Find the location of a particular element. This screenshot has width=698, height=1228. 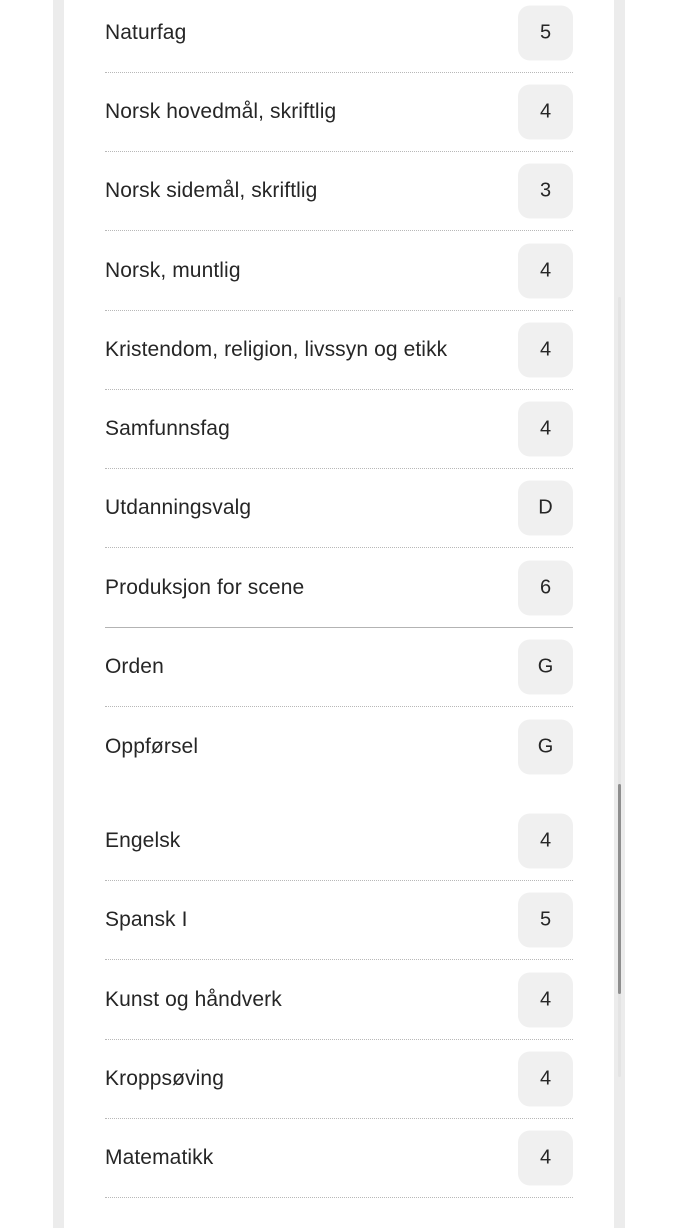

subject-label: Naturfag is located at coordinates (146, 32).